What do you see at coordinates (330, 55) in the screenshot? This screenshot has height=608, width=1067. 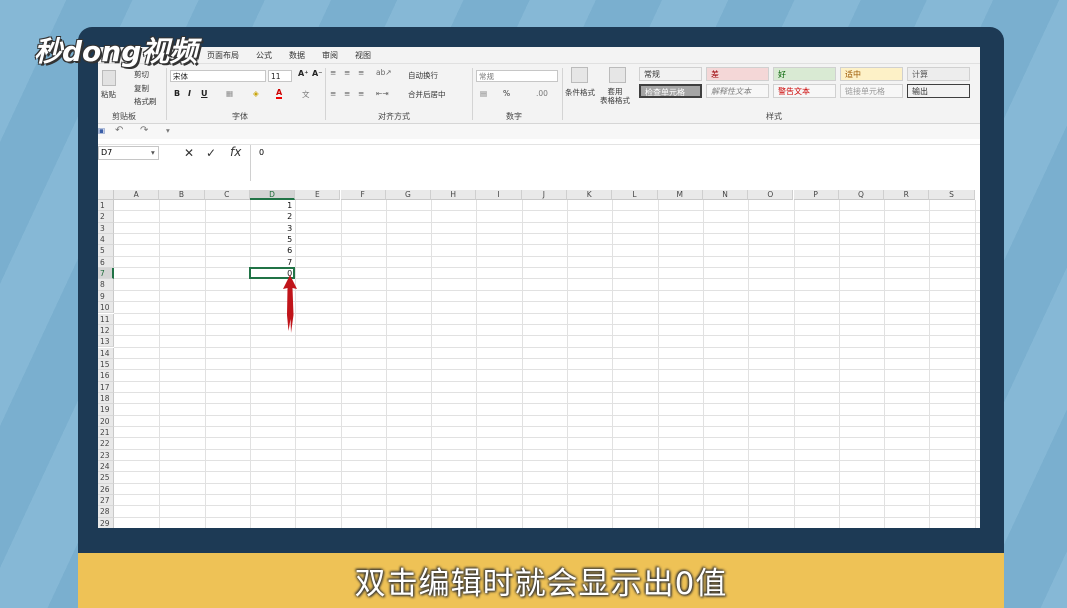 I see `tab-review: 审阅` at bounding box center [330, 55].